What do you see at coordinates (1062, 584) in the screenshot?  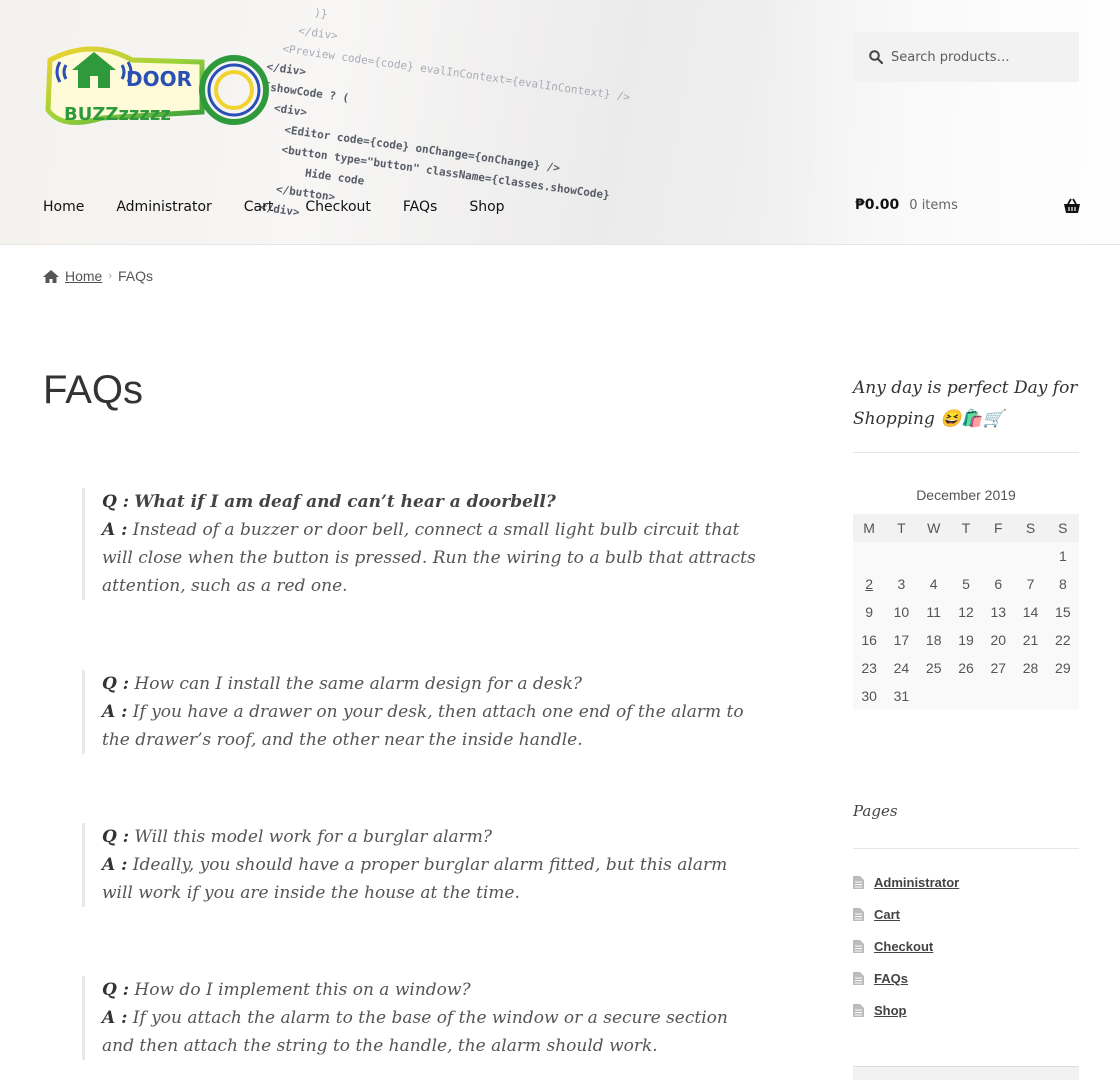 I see `calendar-day: 8` at bounding box center [1062, 584].